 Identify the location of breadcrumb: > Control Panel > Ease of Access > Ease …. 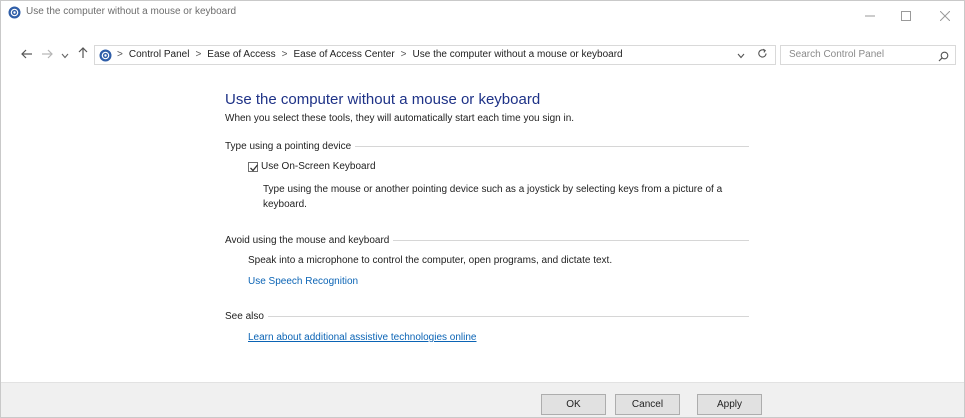
(370, 54).